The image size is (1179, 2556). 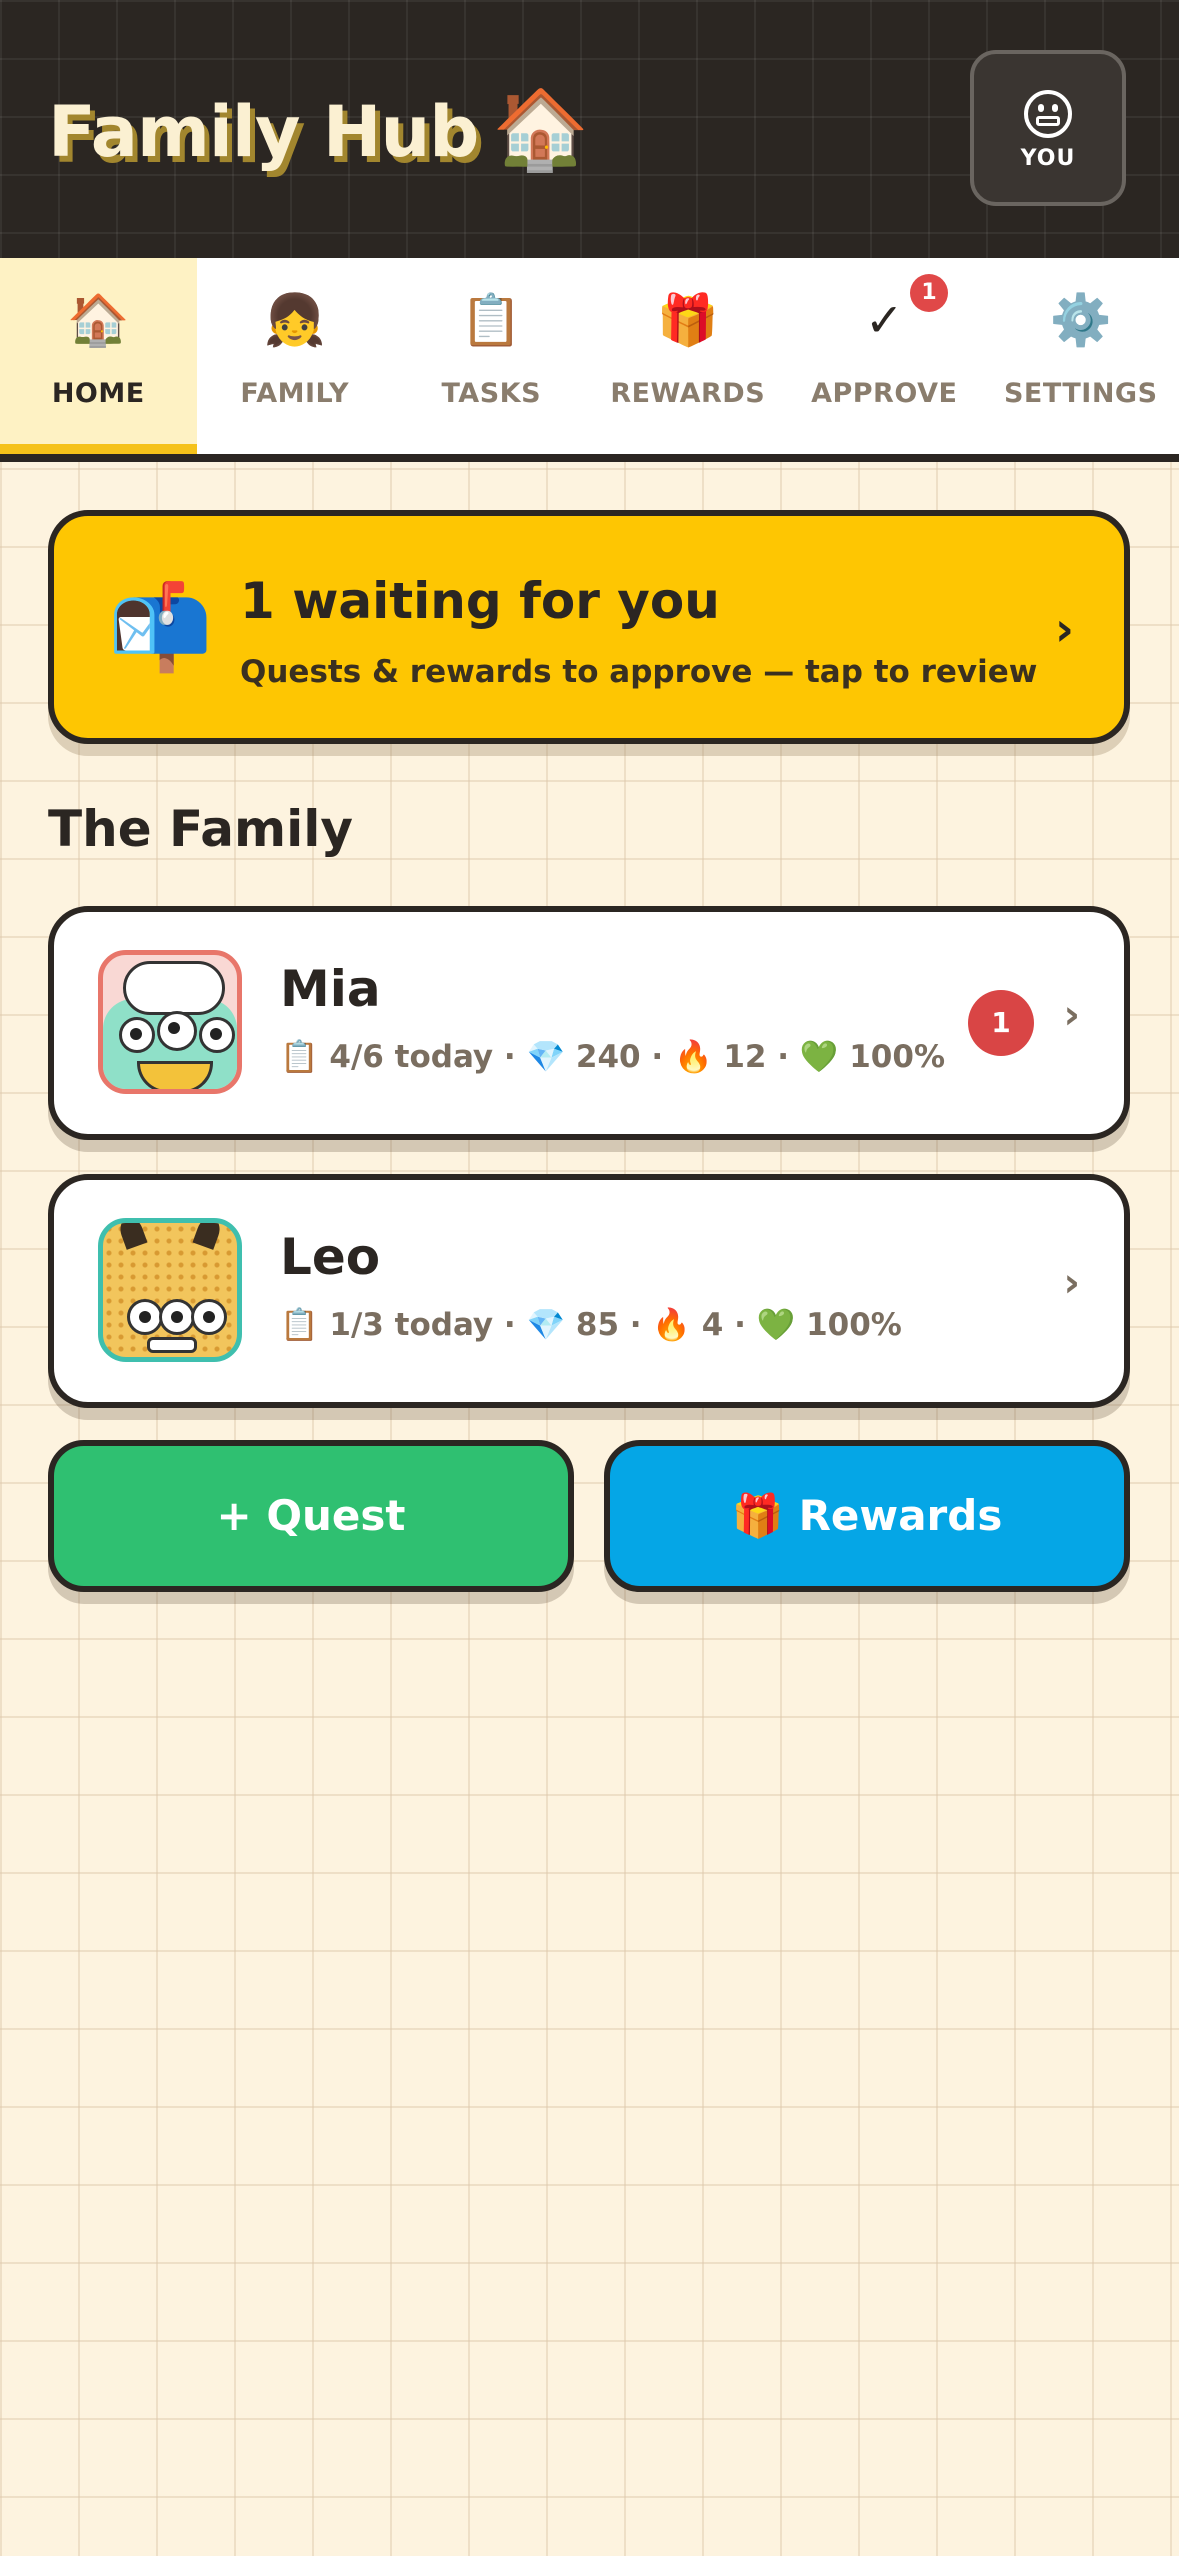 I want to click on tab-home: 🏠 HOME, so click(x=98, y=356).